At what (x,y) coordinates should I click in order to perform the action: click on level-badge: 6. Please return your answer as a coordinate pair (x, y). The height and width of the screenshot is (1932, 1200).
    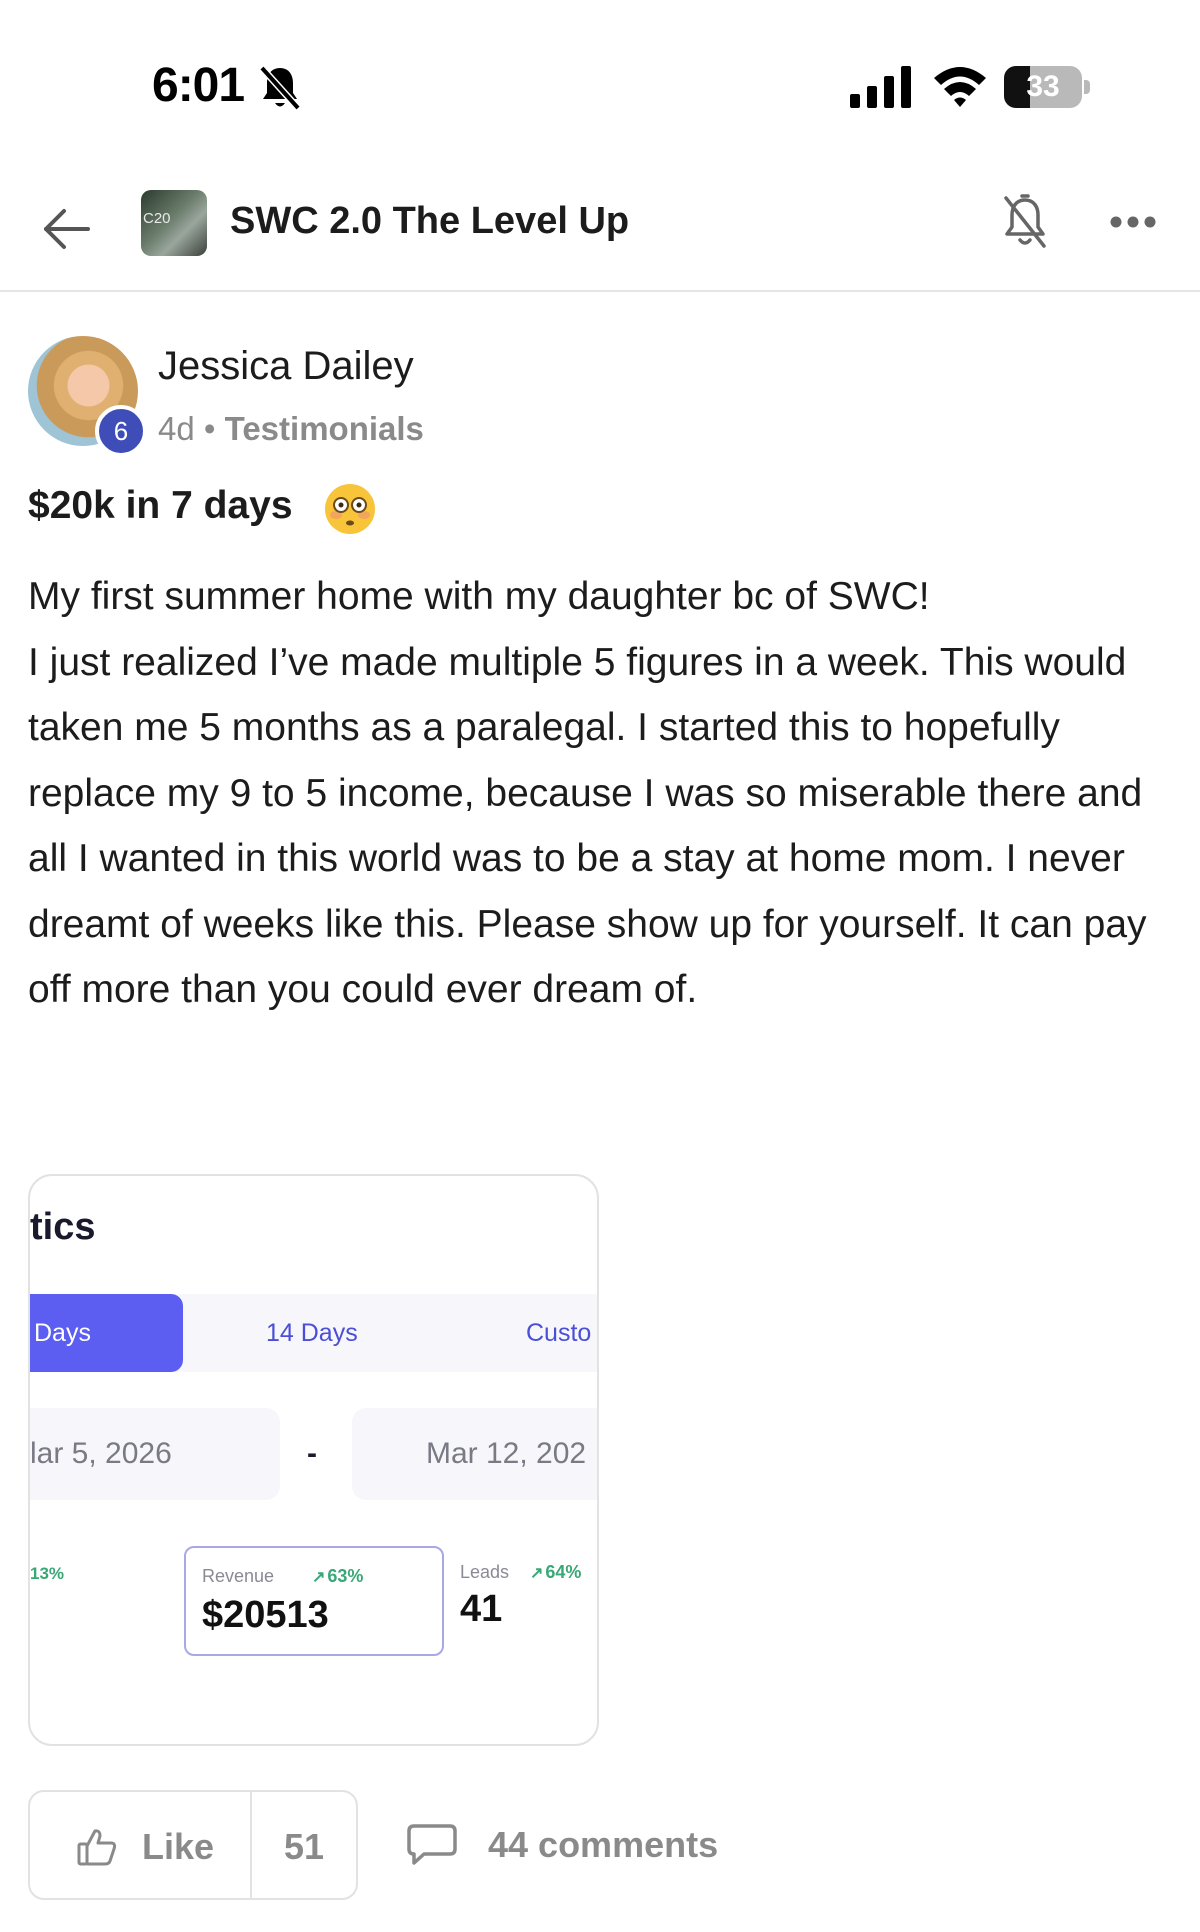
    Looking at the image, I should click on (121, 431).